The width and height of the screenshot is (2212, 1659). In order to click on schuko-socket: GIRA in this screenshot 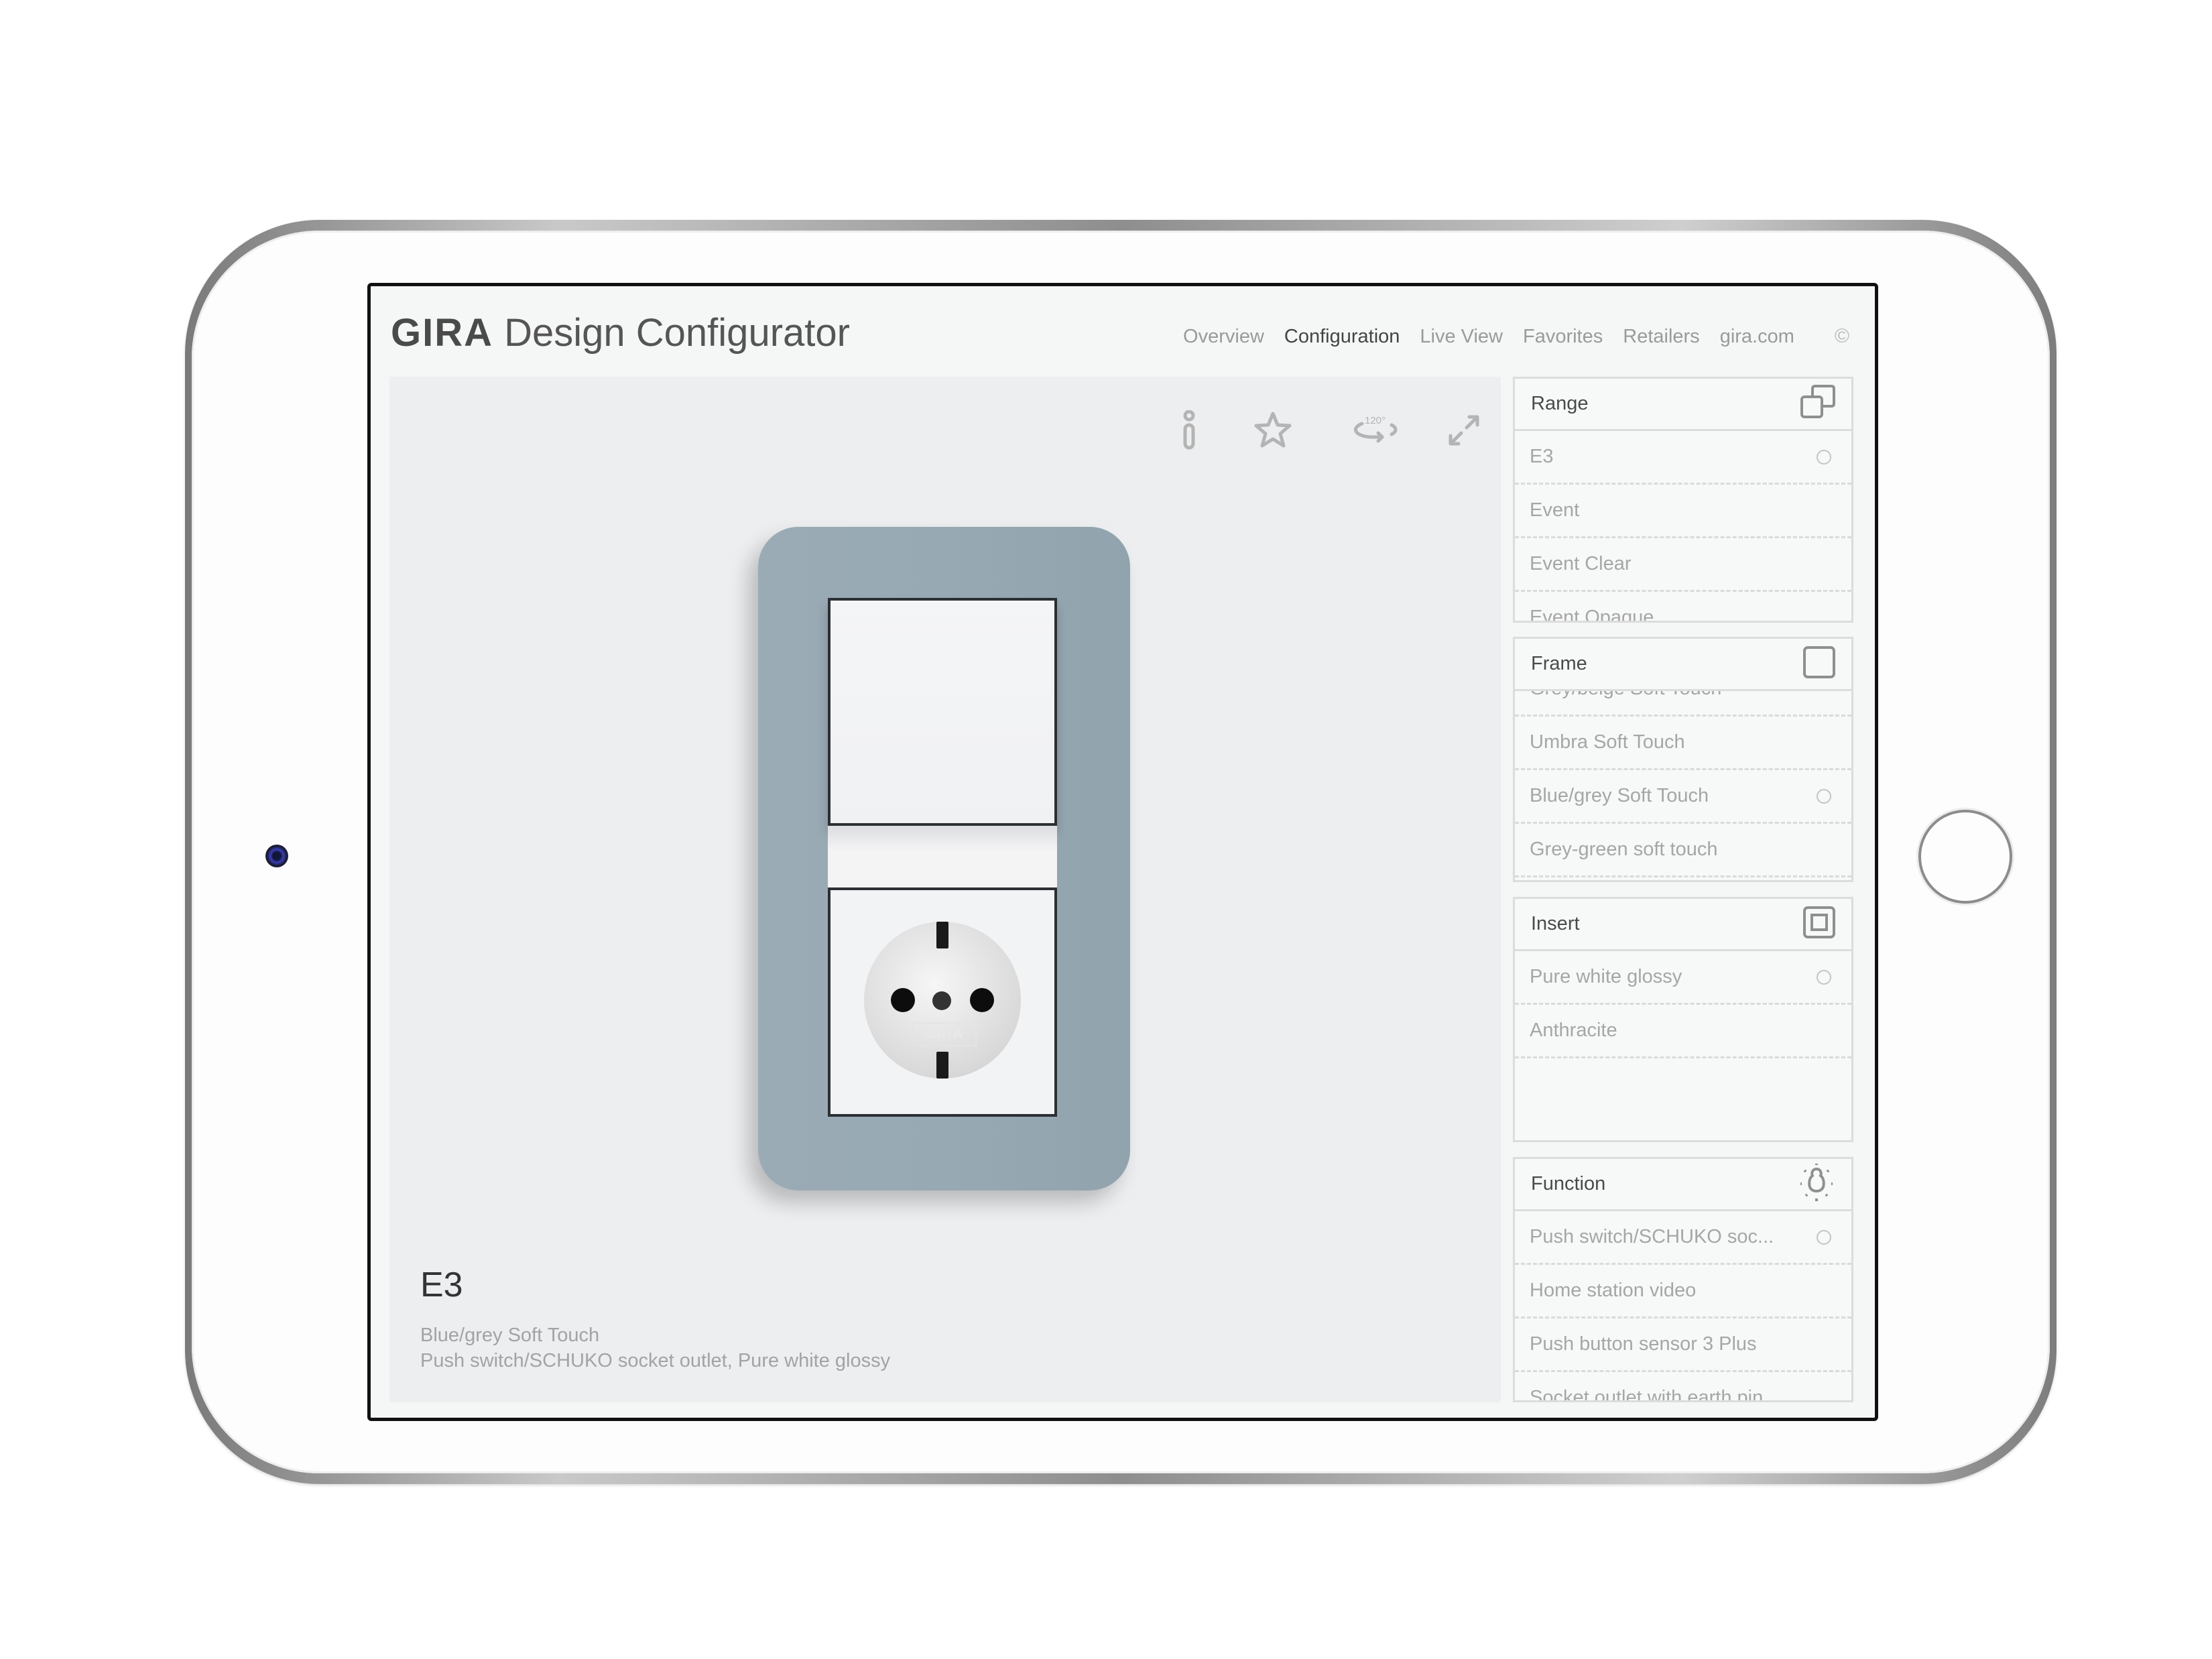, I will do `click(942, 1002)`.